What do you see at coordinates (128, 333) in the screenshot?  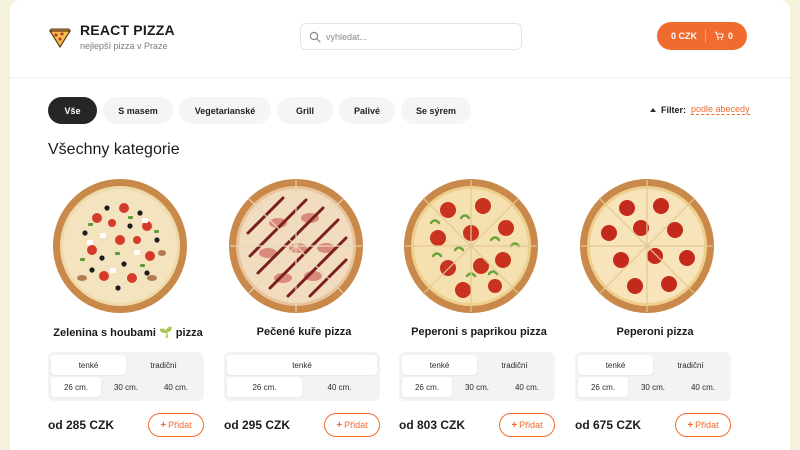 I see `pizza-name: Zelenina s houbami 🌱 pizza` at bounding box center [128, 333].